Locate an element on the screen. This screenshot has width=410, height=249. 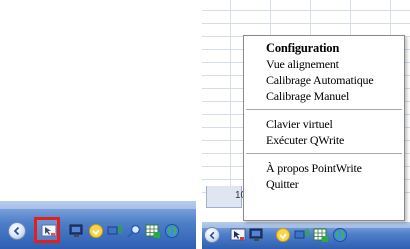
sheet-tab: 10 is located at coordinates (226, 197).